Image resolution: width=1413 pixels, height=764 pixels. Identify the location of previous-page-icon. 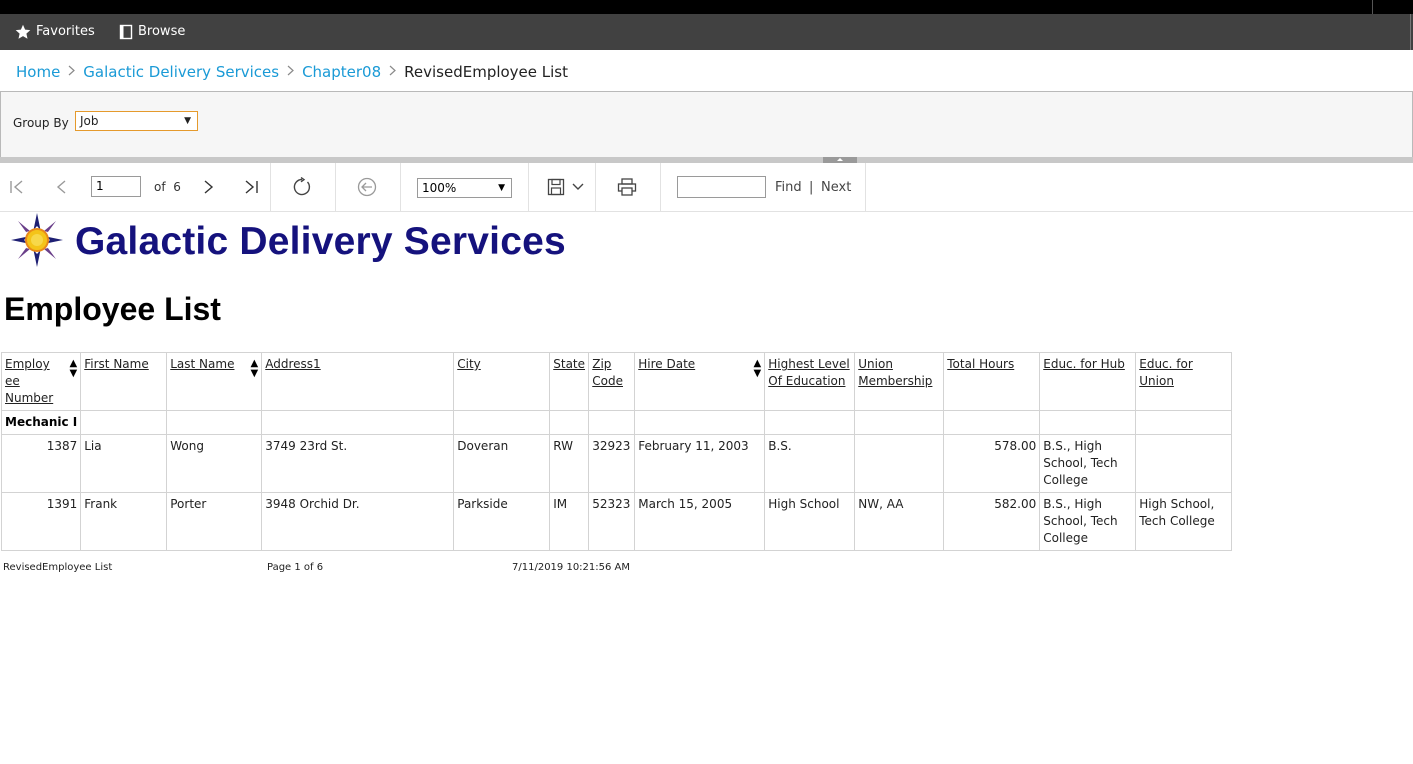
(62, 187).